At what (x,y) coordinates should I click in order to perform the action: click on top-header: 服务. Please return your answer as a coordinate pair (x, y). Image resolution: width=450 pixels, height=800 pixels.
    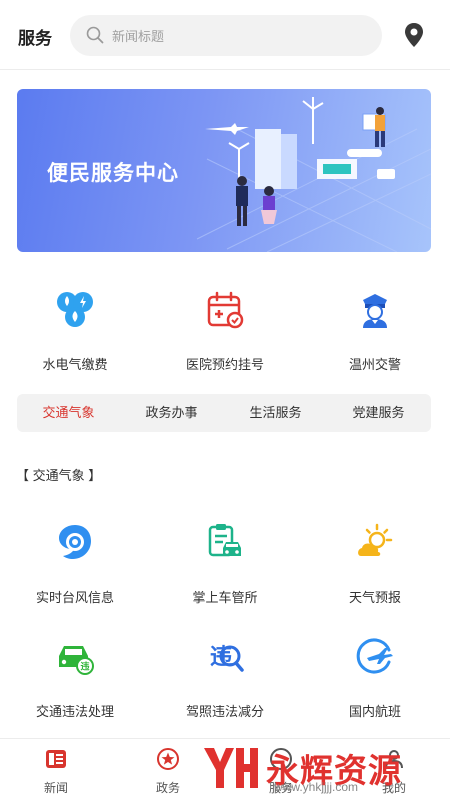
    Looking at the image, I should click on (225, 35).